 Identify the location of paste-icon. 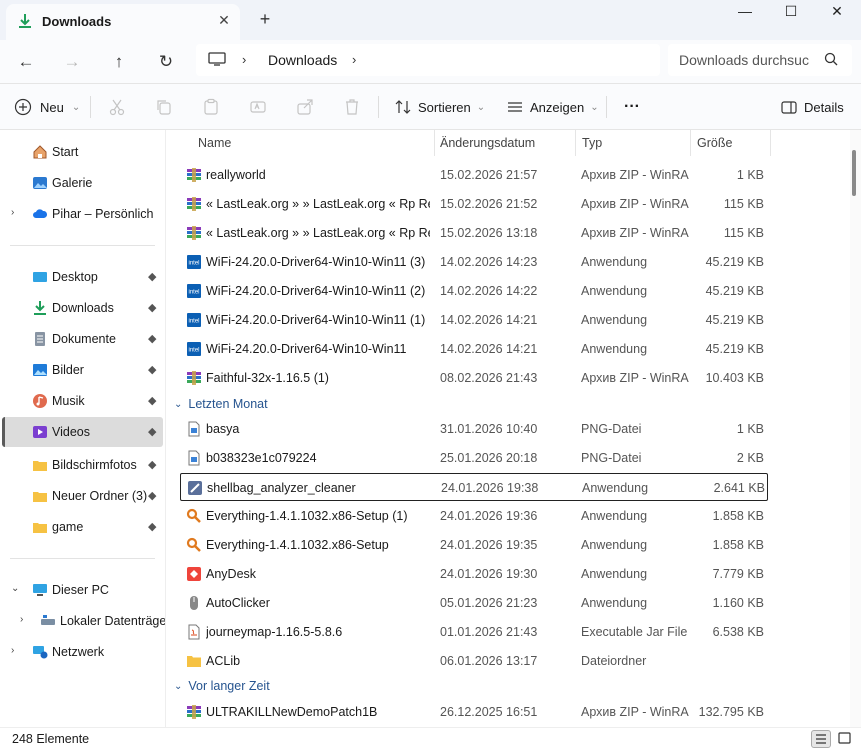
(211, 107).